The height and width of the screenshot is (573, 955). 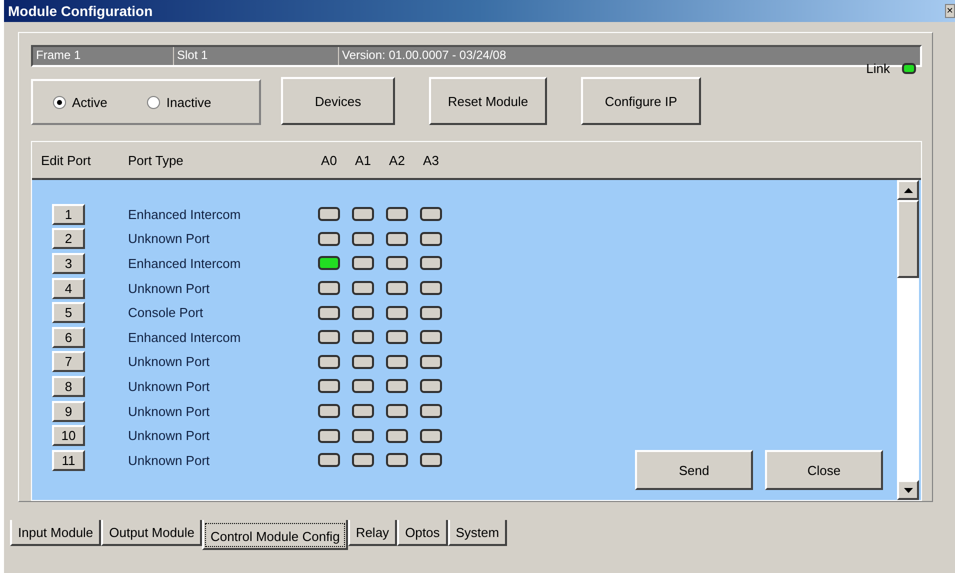 I want to click on mode-radio: Inactive, so click(x=179, y=102).